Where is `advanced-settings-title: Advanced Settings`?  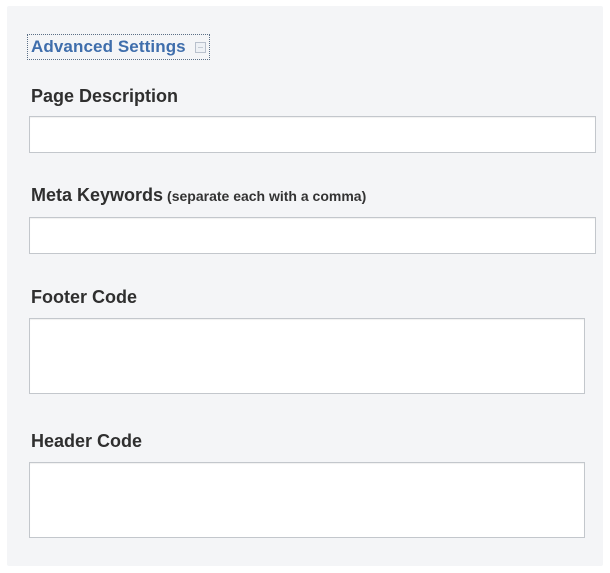
advanced-settings-title: Advanced Settings is located at coordinates (108, 47).